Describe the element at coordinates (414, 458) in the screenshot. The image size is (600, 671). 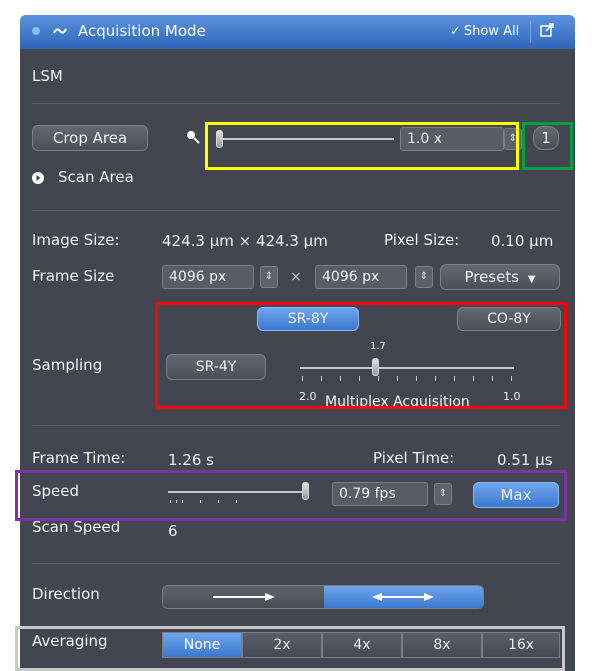
I see `pixel-time-label: Pixel Time:` at that location.